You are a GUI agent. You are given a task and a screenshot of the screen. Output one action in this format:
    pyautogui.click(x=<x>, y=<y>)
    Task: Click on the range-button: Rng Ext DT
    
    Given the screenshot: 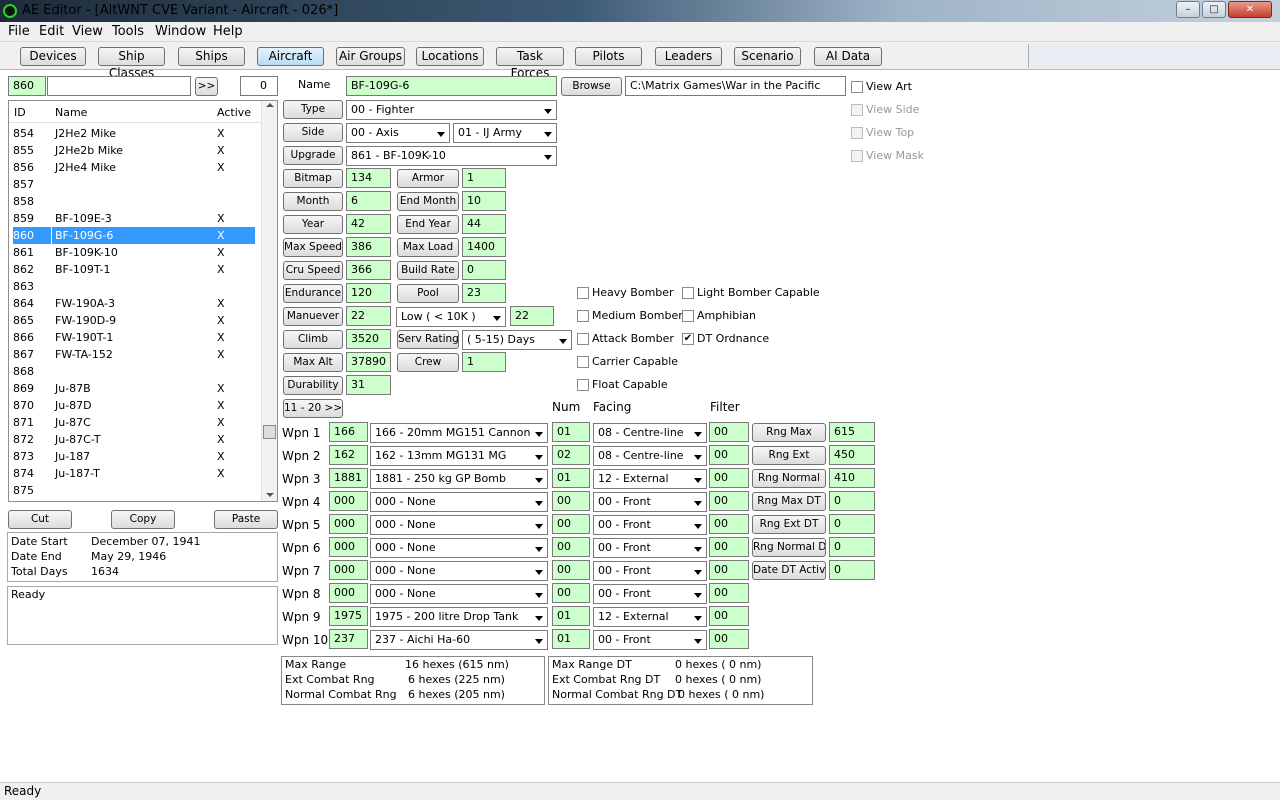 What is the action you would take?
    pyautogui.click(x=789, y=524)
    